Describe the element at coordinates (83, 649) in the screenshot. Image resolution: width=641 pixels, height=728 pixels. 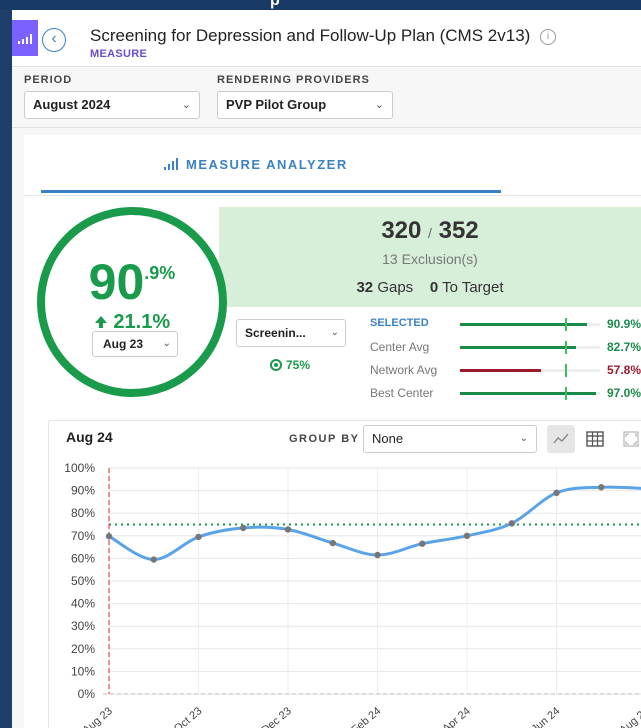
I see `y-tick-label: 20%` at that location.